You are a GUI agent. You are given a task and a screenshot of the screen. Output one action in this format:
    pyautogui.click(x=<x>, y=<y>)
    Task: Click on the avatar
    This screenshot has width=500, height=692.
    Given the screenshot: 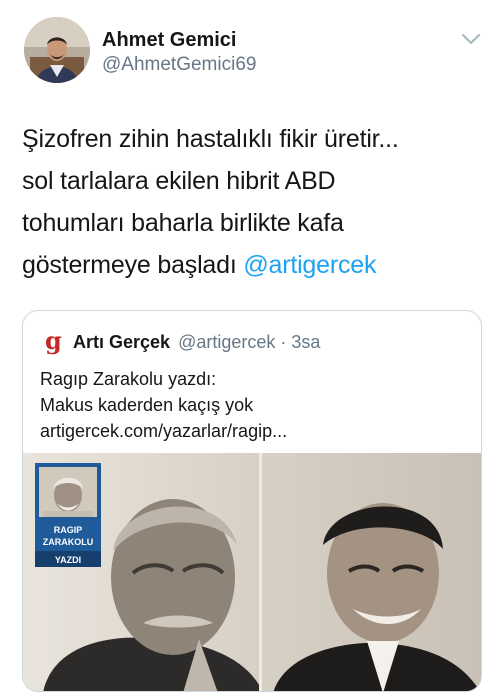 What is the action you would take?
    pyautogui.click(x=57, y=50)
    